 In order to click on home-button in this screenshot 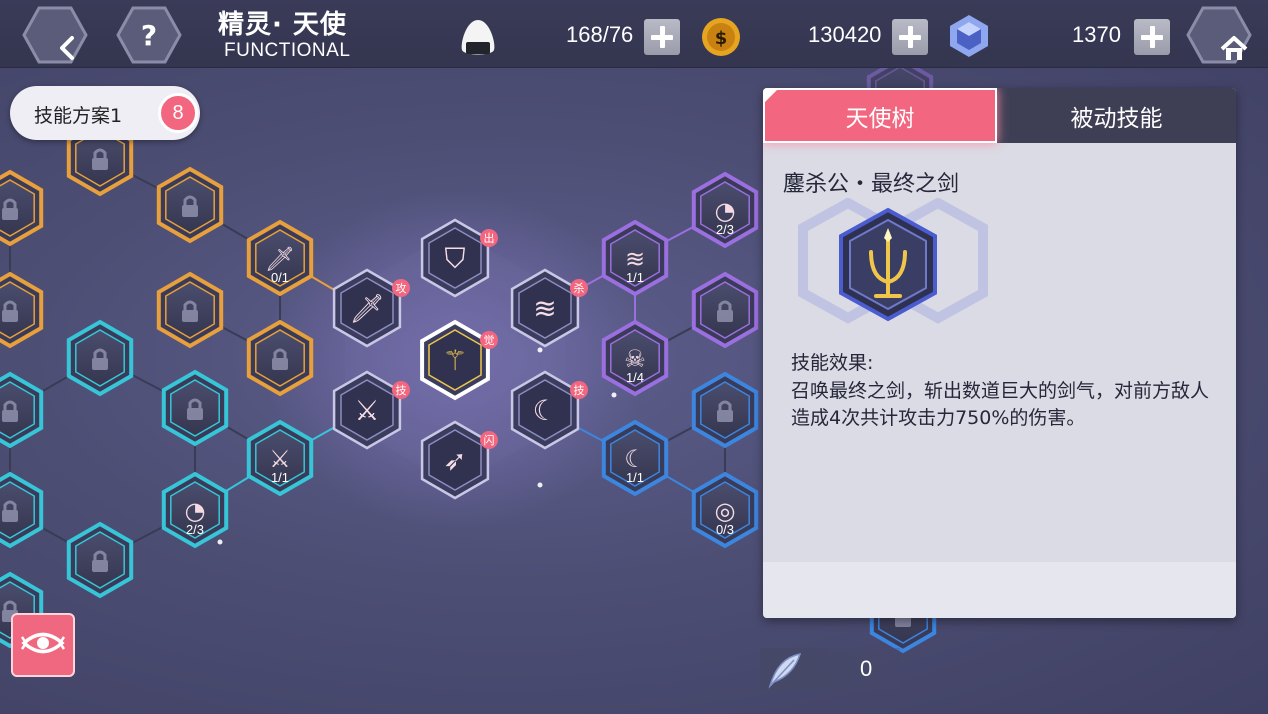, I will do `click(1219, 35)`.